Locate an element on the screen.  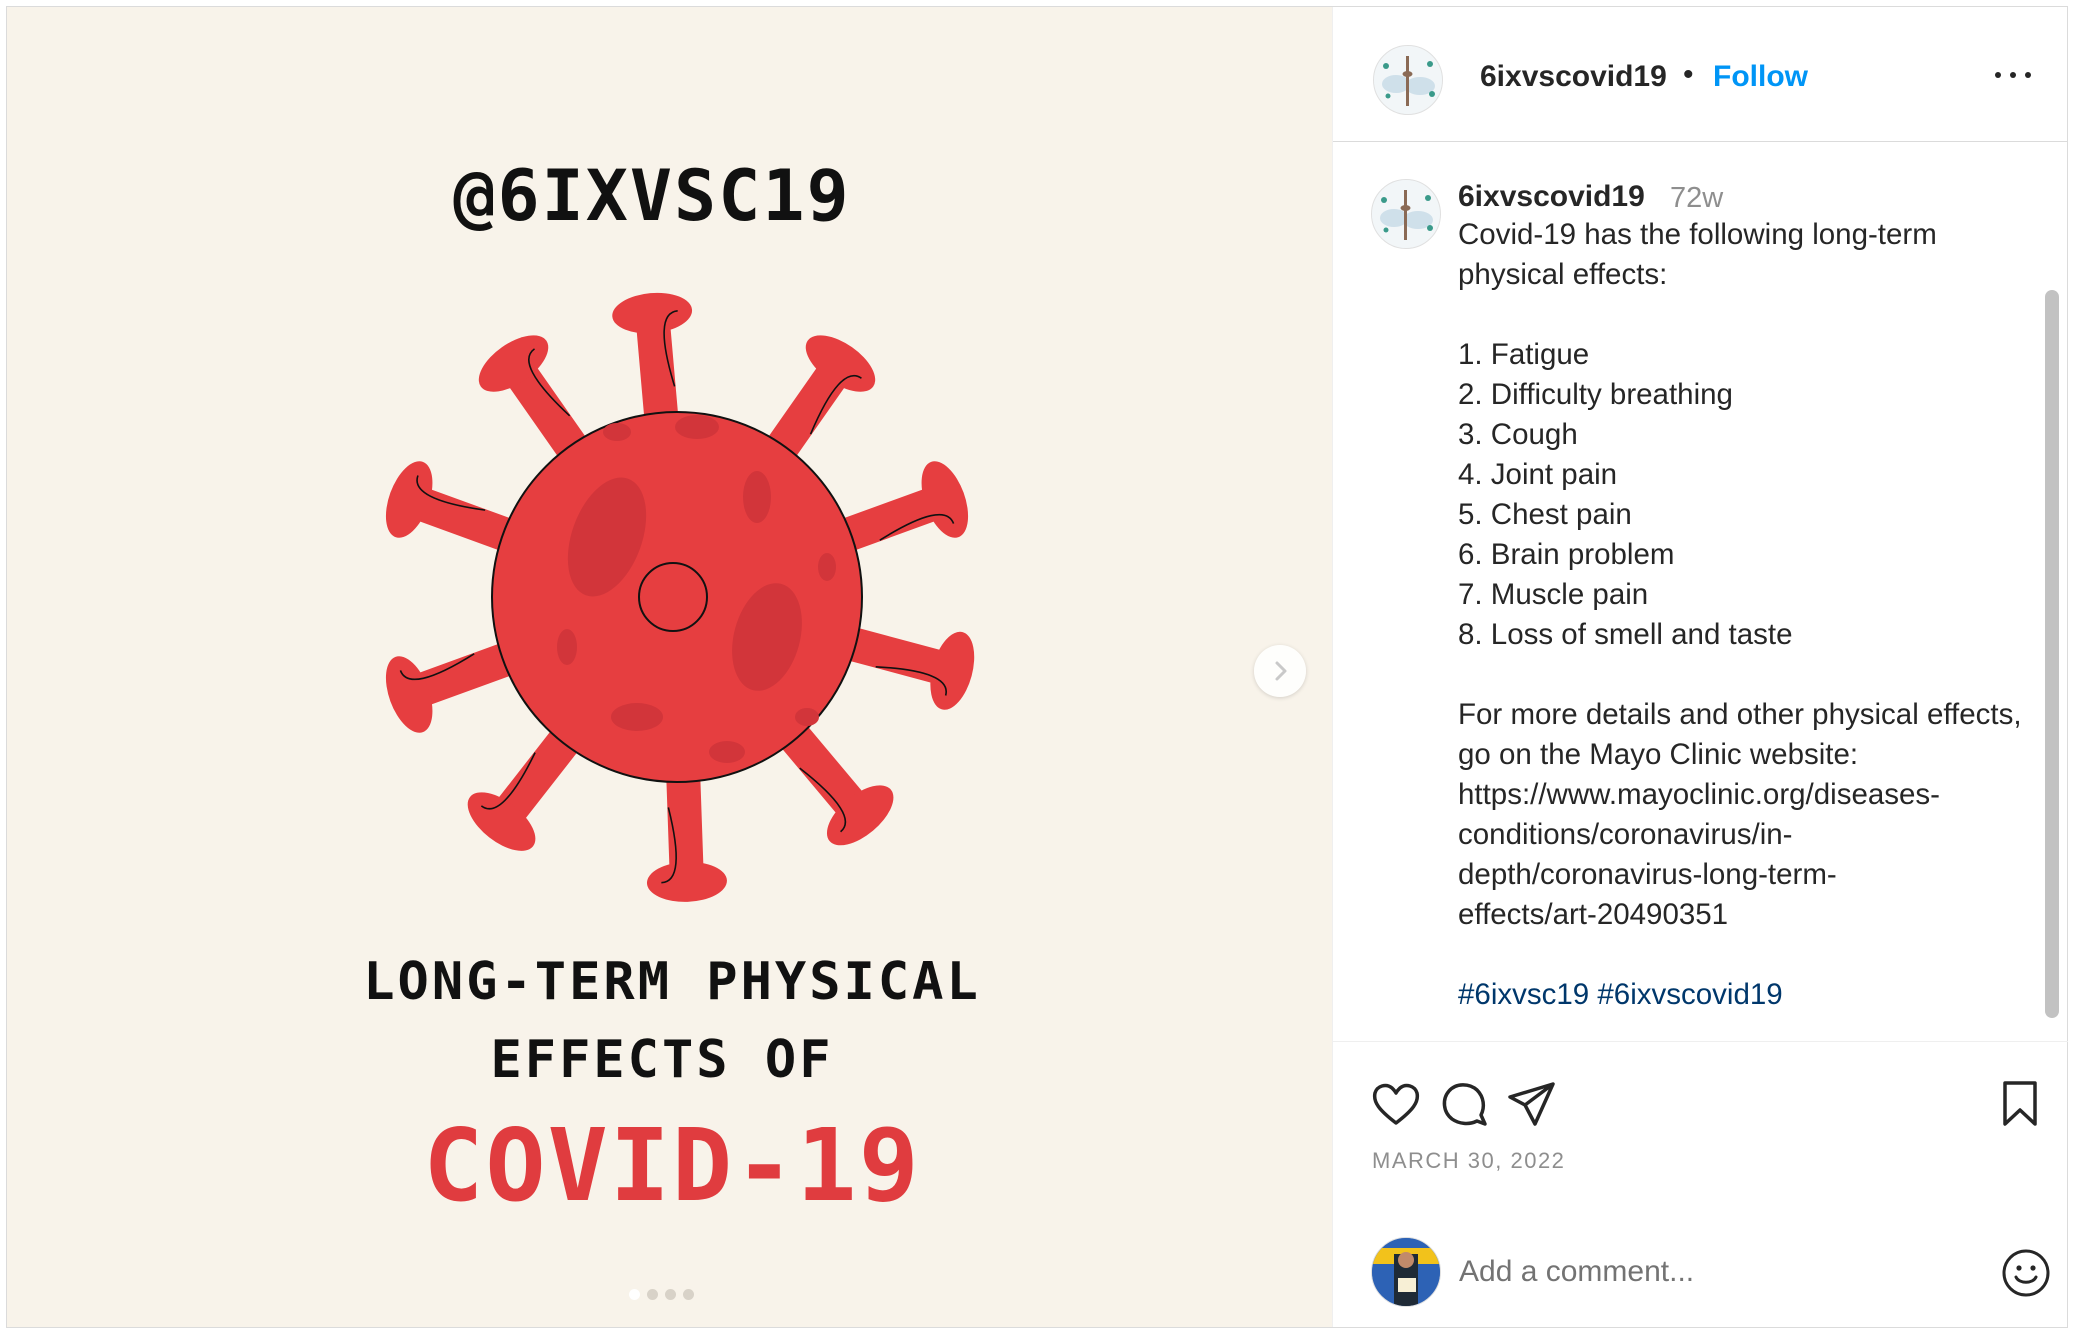
caption-url-line: depth/coronavirus-long-term- is located at coordinates (1647, 874).